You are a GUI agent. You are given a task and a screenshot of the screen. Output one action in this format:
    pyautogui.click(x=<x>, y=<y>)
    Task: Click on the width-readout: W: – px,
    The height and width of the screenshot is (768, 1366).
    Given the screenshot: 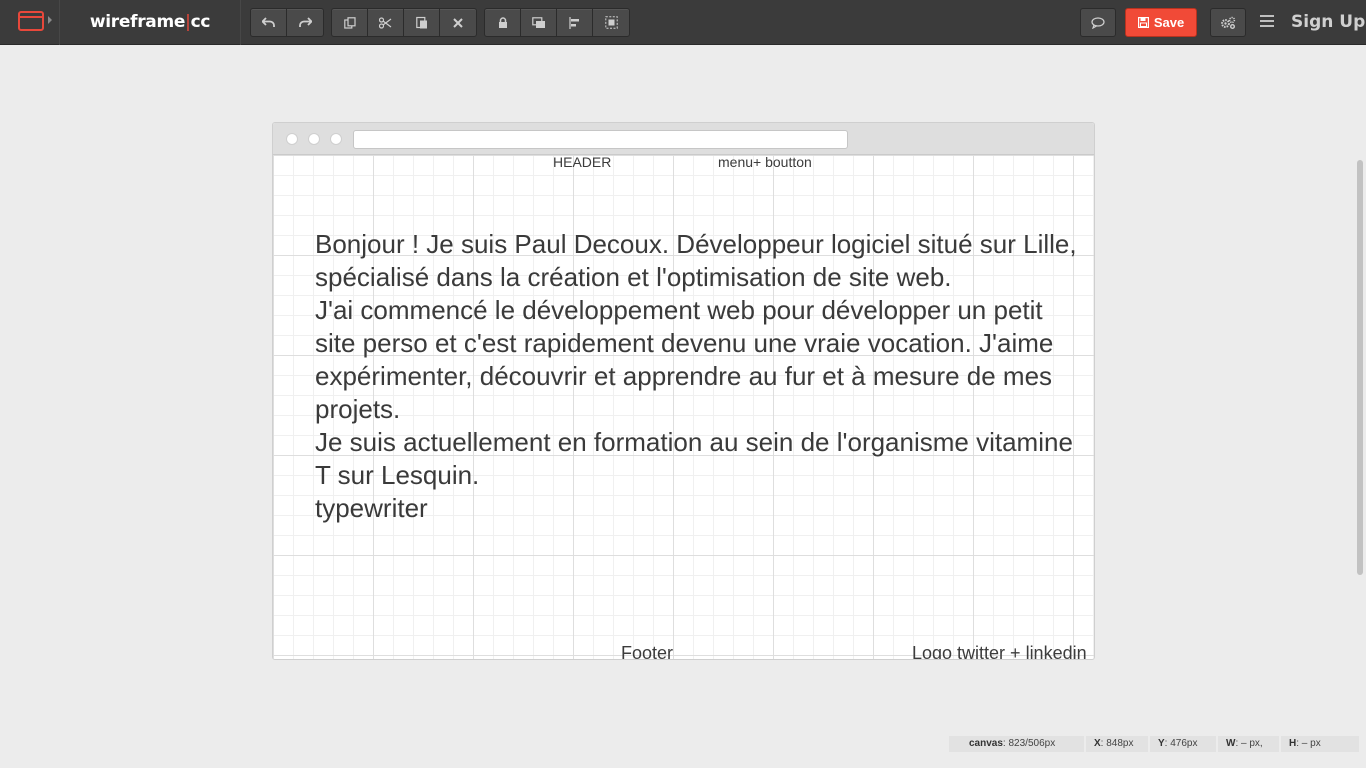 What is the action you would take?
    pyautogui.click(x=1249, y=744)
    